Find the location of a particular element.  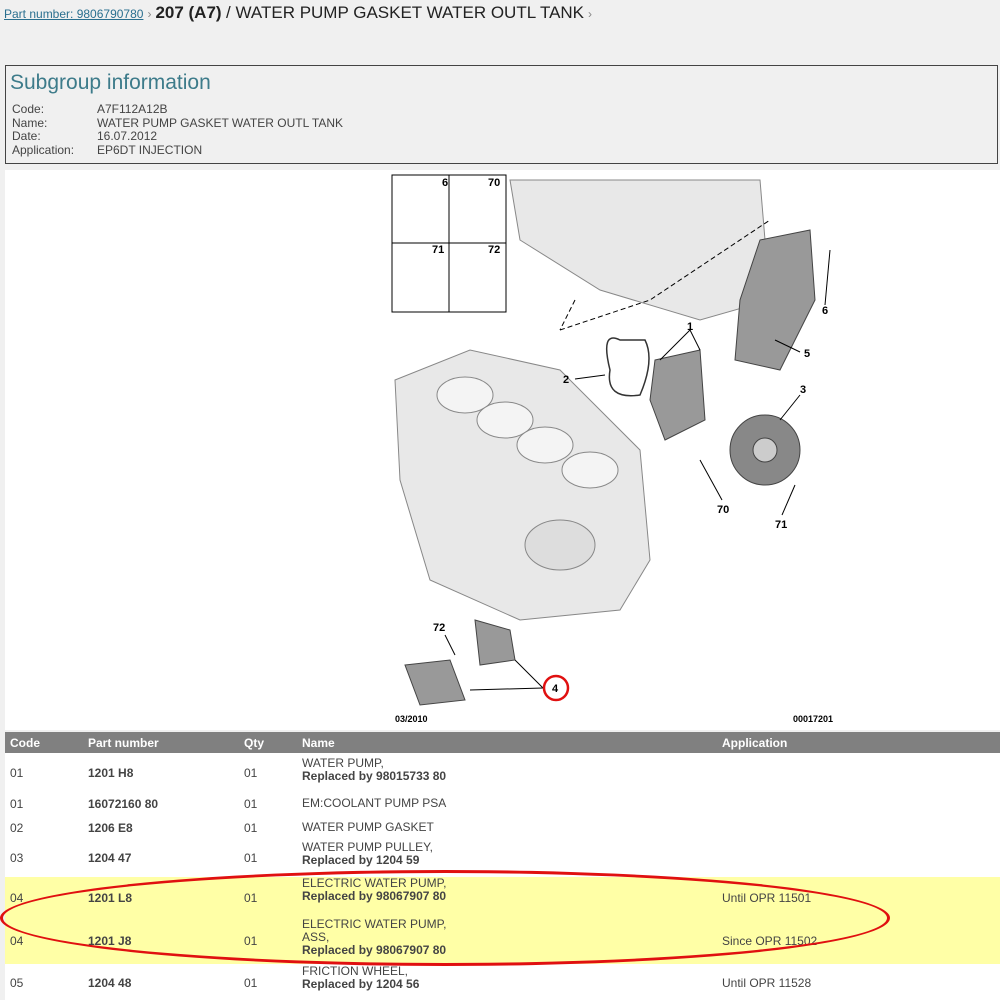

cell-name: EM:COOLANT PUMP PSA is located at coordinates (374, 803).